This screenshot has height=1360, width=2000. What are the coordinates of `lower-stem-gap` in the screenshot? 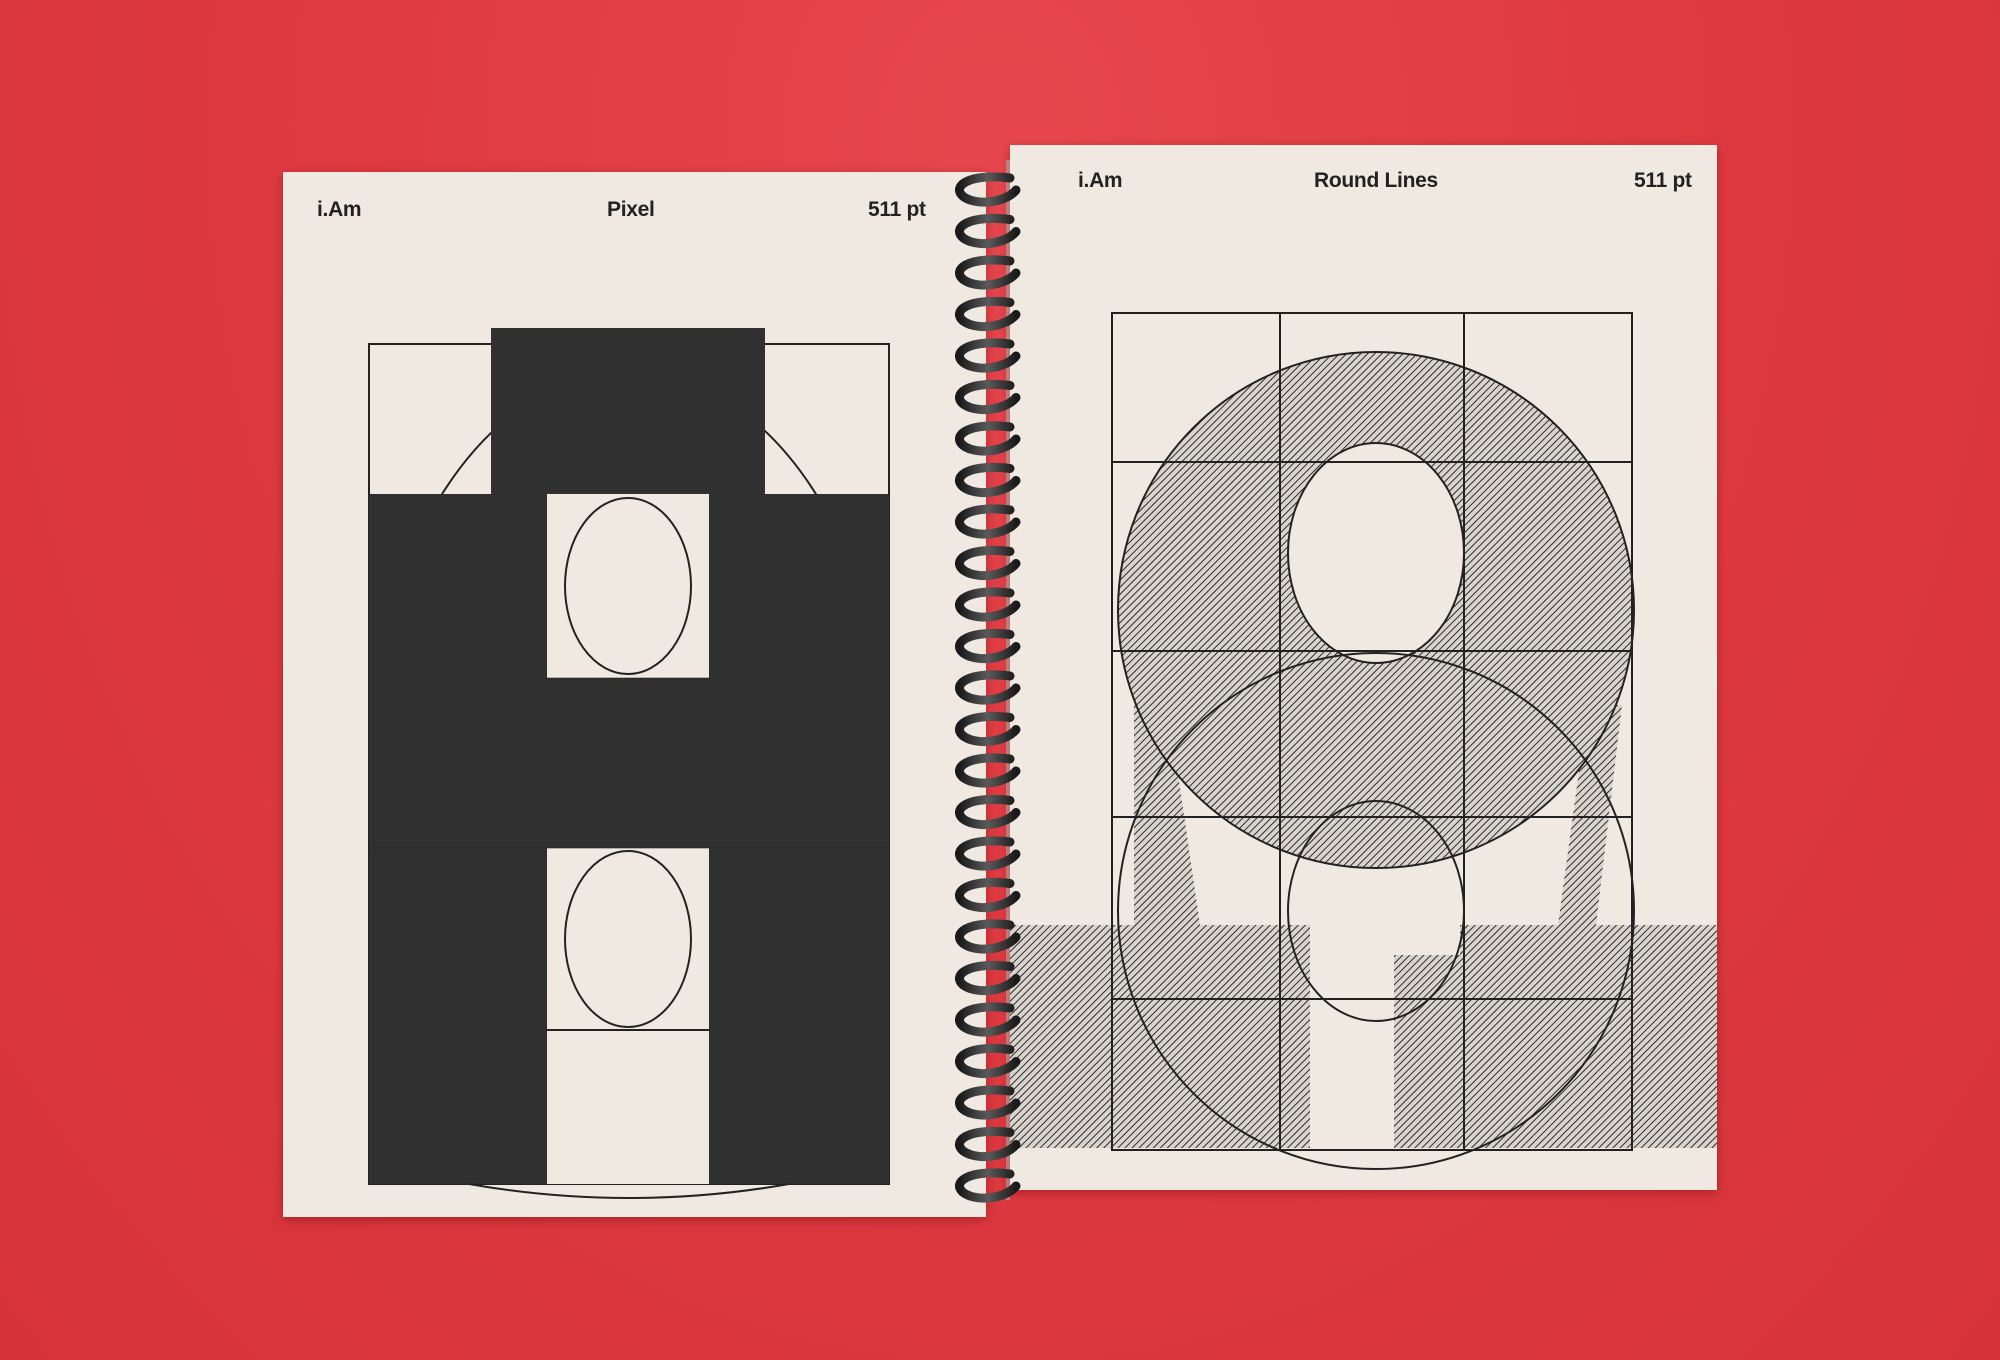 It's located at (1363, 1036).